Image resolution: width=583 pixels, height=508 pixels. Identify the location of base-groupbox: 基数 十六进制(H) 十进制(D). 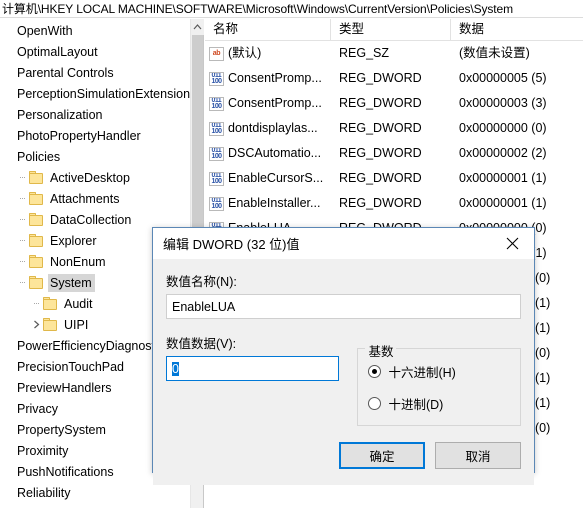
(439, 383).